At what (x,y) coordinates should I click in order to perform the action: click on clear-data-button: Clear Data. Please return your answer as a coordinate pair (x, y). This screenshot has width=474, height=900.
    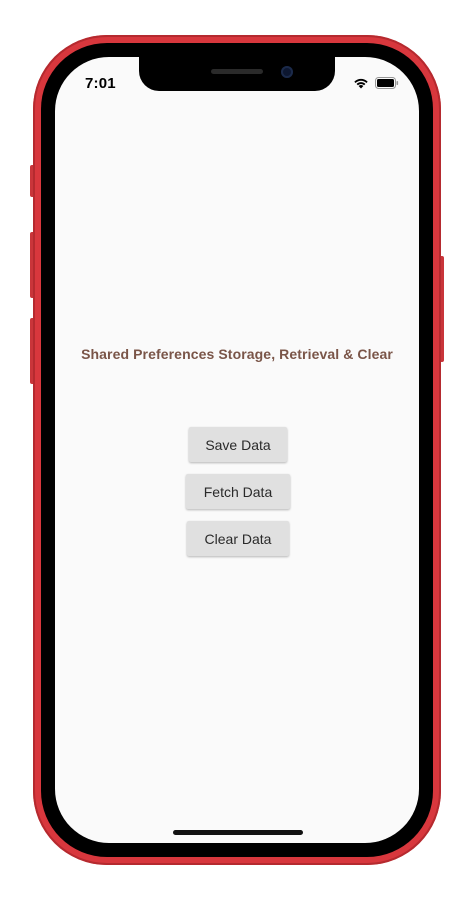
    Looking at the image, I should click on (238, 538).